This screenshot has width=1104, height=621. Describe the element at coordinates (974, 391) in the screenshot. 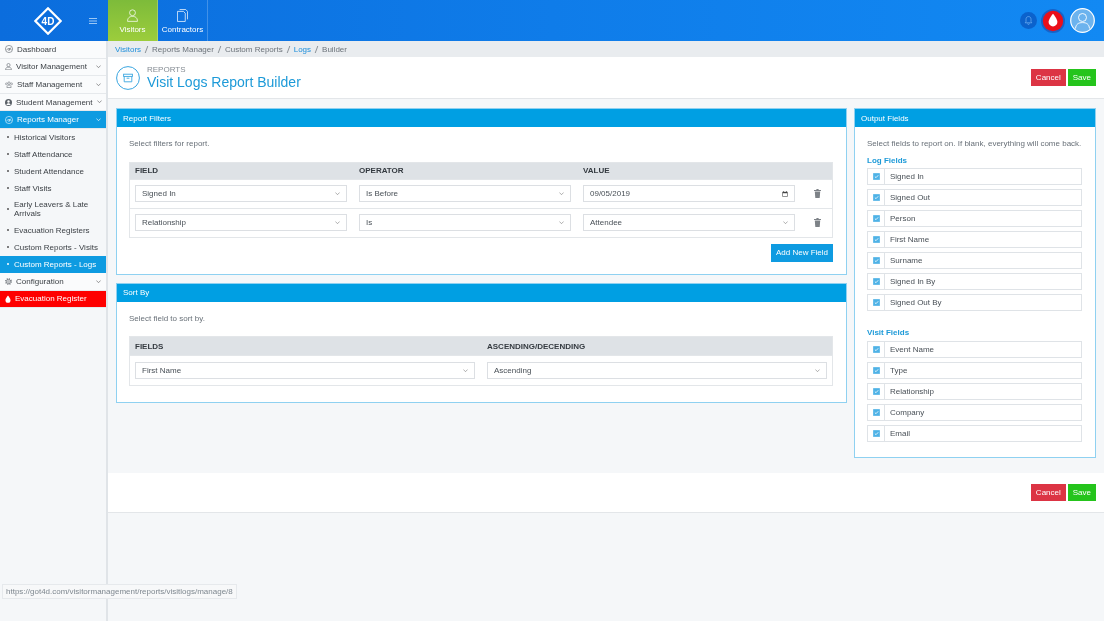

I see `field-option: Relationship` at that location.